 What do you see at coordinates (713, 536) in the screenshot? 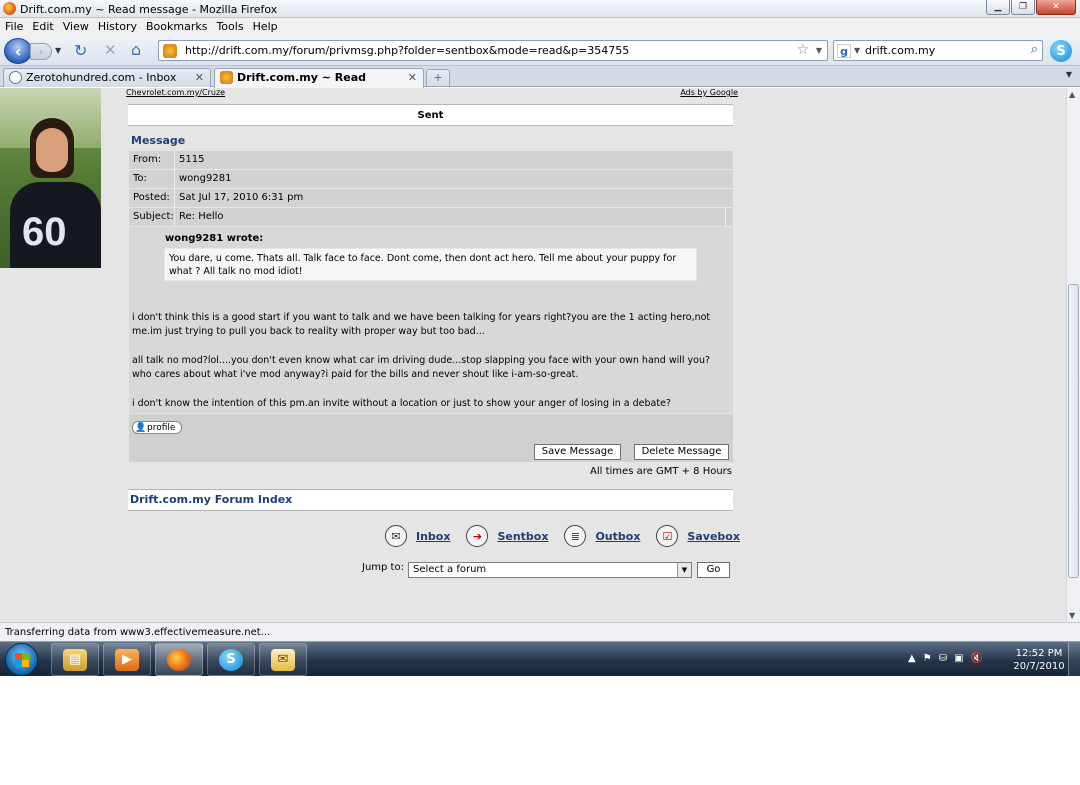
I see `savebox-link: Savebox` at bounding box center [713, 536].